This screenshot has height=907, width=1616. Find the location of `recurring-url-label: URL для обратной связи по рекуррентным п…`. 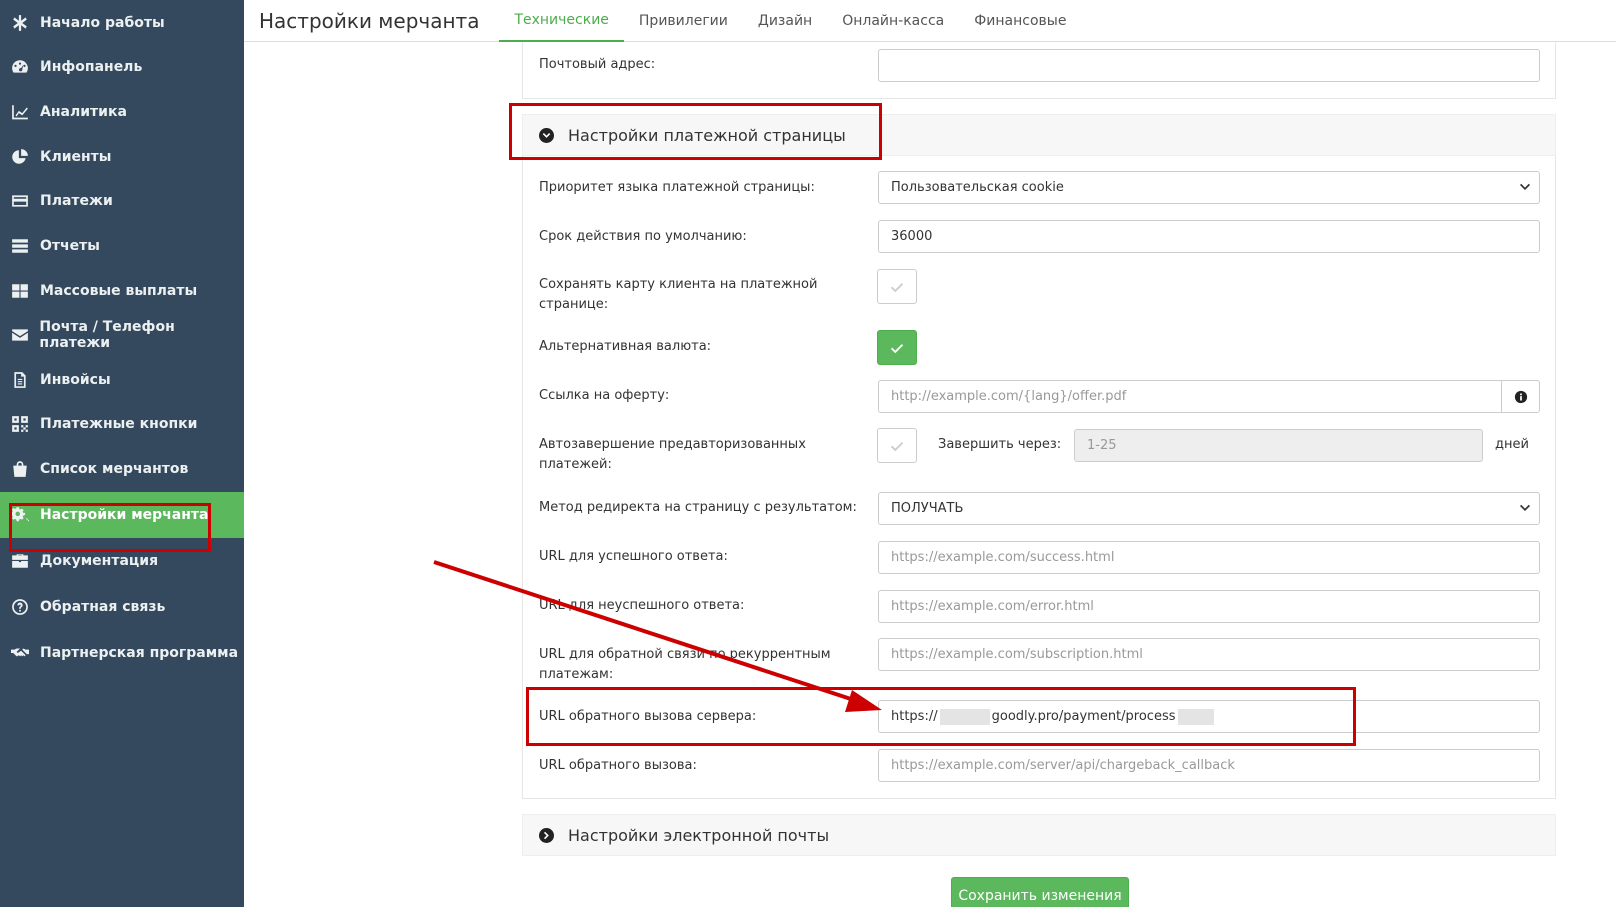

recurring-url-label: URL для обратной связи по рекуррентным п… is located at coordinates (685, 664).